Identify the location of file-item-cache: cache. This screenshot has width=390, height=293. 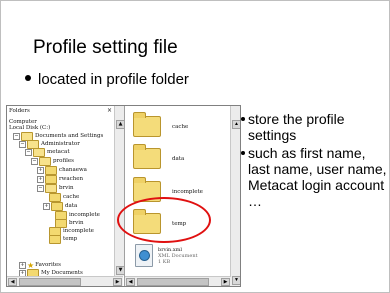
(161, 124).